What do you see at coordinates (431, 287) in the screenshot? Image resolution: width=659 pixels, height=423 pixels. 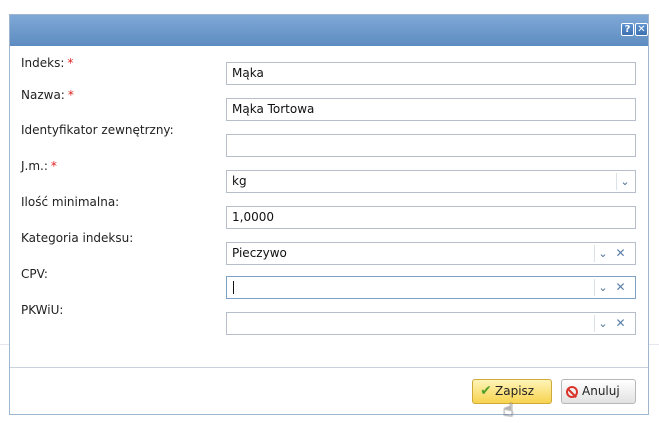 I see `cpv-select: ⌄ ✕` at bounding box center [431, 287].